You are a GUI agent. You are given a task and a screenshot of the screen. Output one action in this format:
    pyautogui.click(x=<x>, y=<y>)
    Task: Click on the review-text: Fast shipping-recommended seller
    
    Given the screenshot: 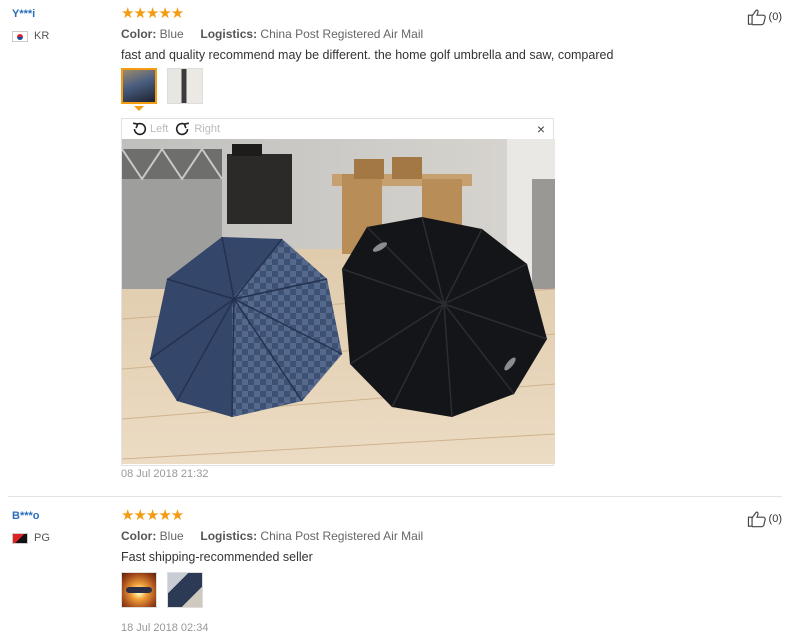 What is the action you would take?
    pyautogui.click(x=217, y=557)
    